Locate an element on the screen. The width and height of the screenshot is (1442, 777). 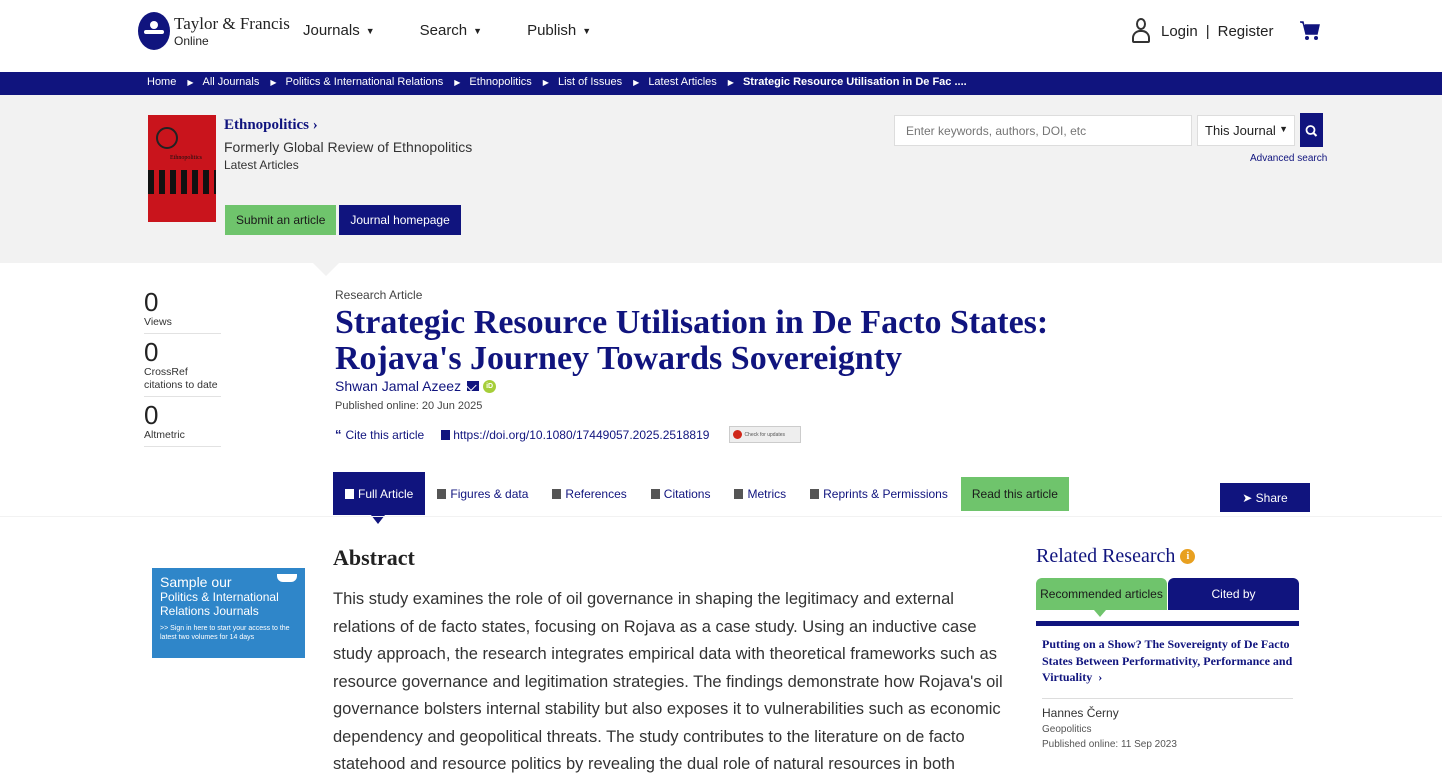
metric-crossref: 0 CrossRef citations to date is located at coordinates (182, 367).